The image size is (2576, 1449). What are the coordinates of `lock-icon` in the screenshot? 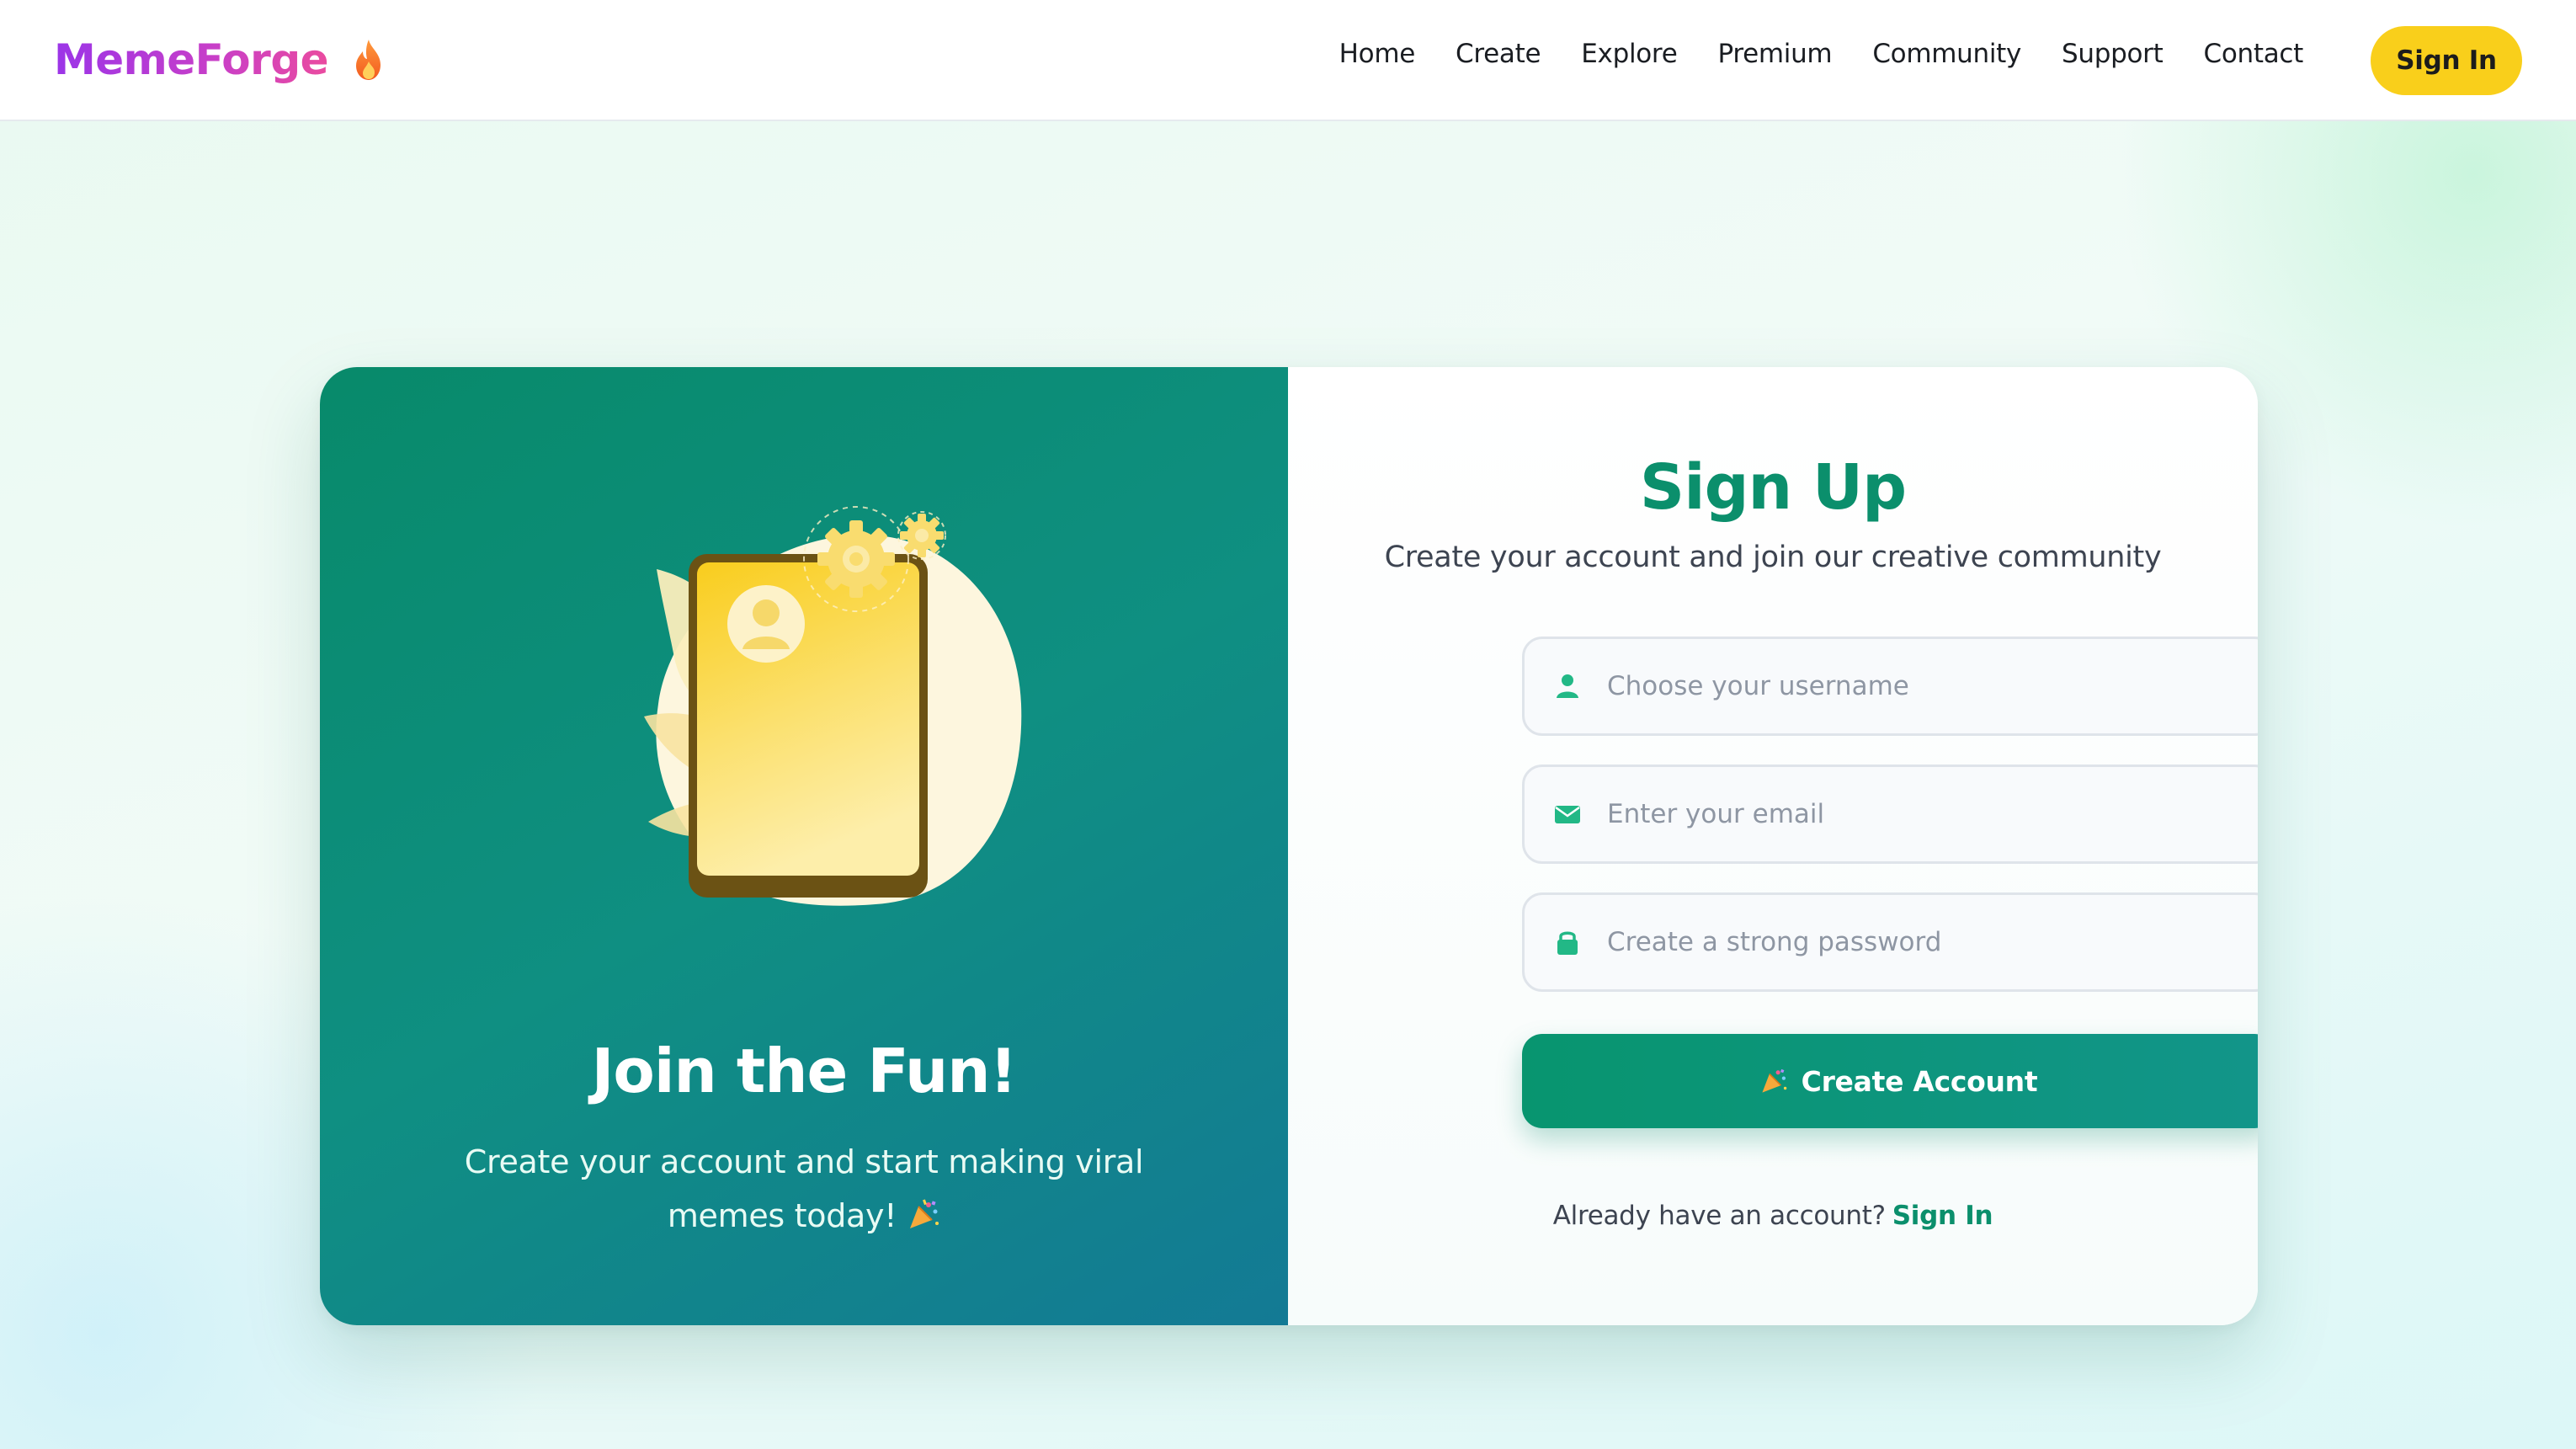 It's located at (1567, 943).